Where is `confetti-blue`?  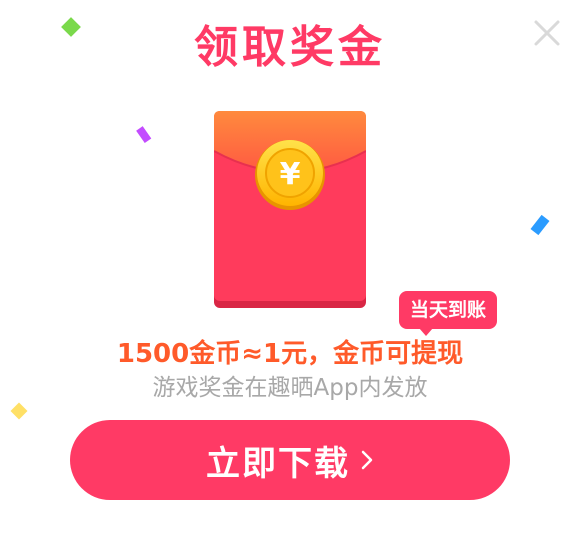 confetti-blue is located at coordinates (540, 225).